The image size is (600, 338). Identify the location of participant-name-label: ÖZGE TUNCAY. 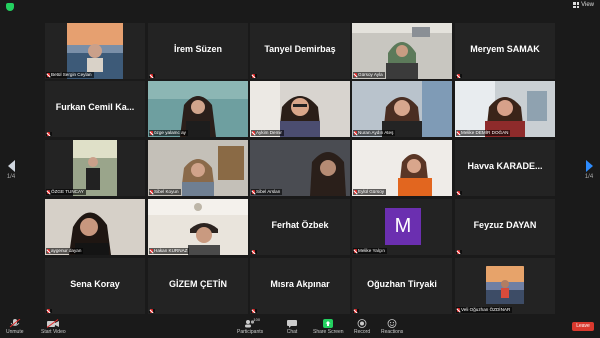
(66, 192).